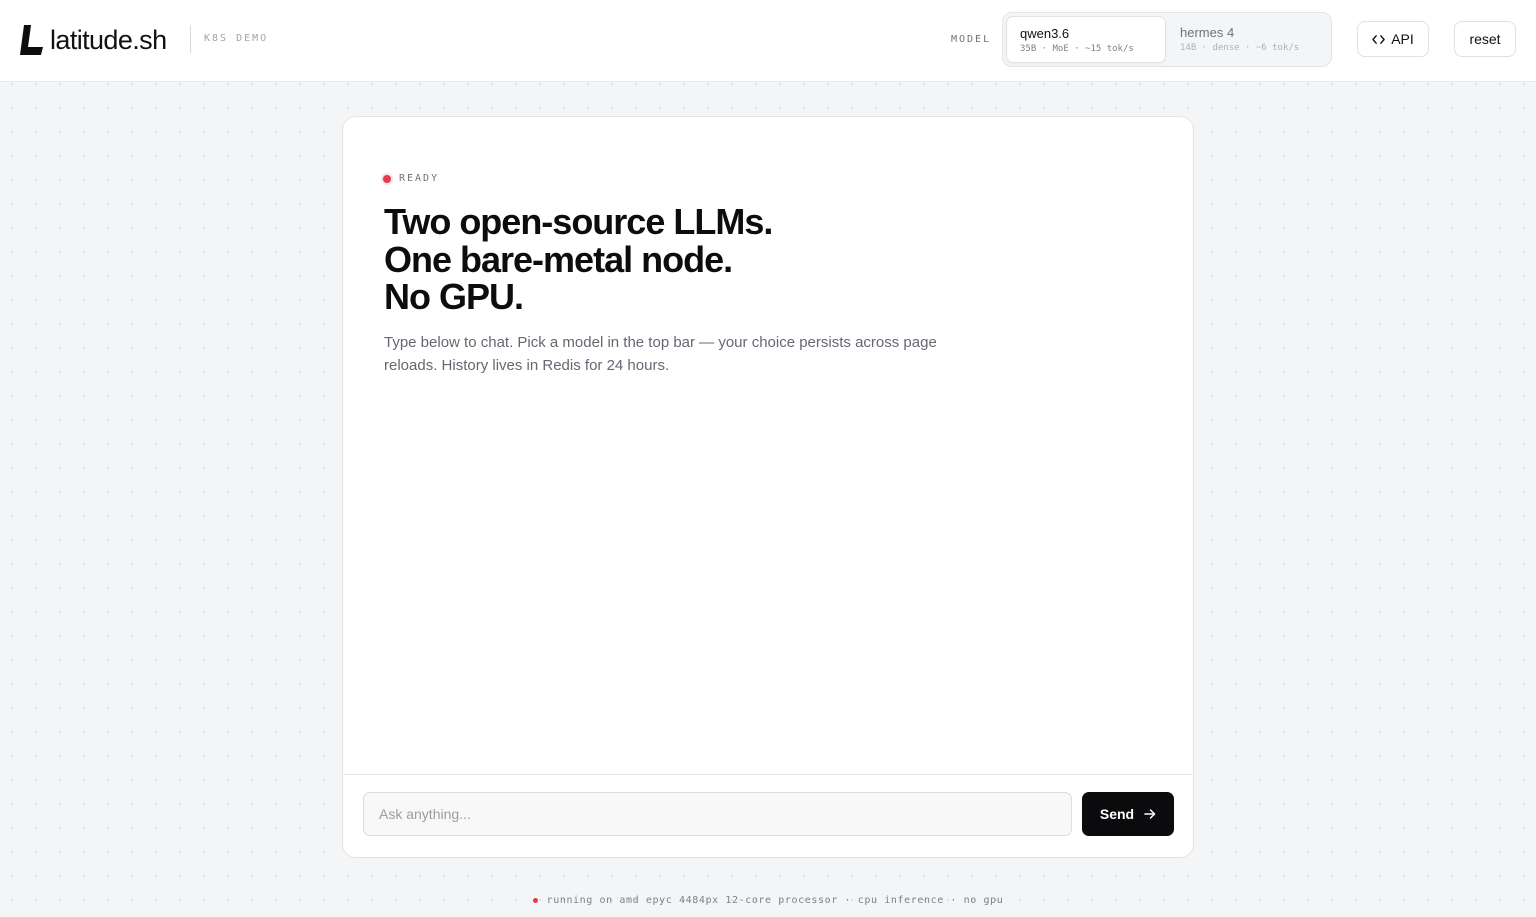  Describe the element at coordinates (1150, 814) in the screenshot. I see `arrow-right-icon` at that location.